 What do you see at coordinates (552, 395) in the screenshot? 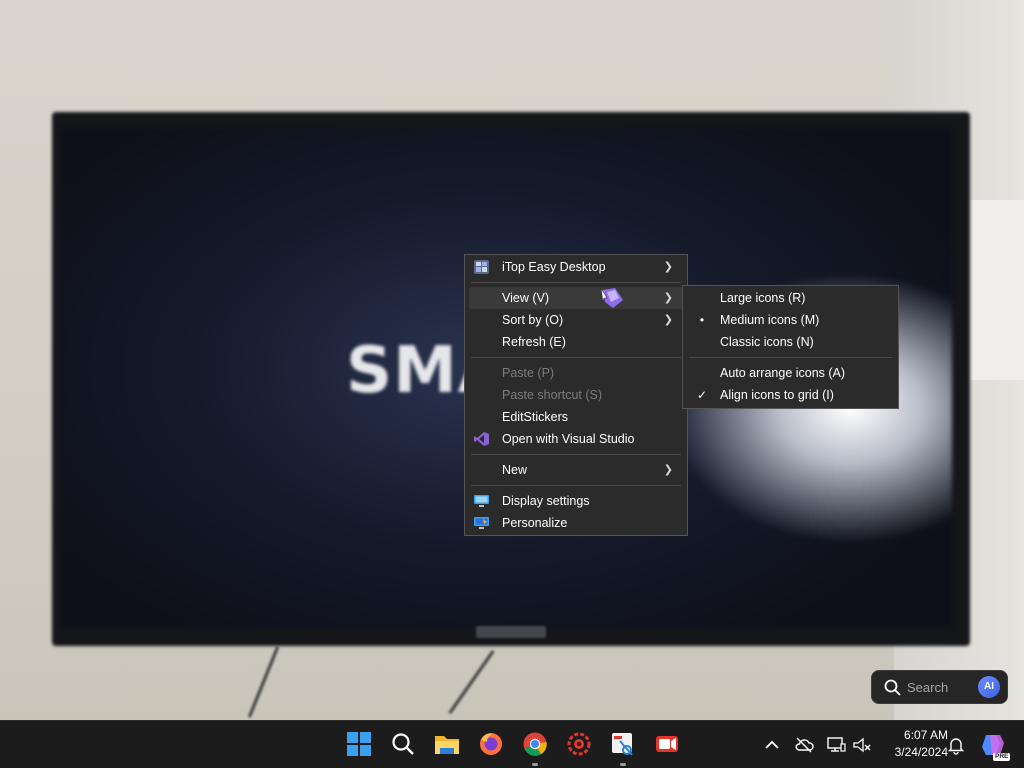
I see `menu-item-label: Paste shortcut (S)` at bounding box center [552, 395].